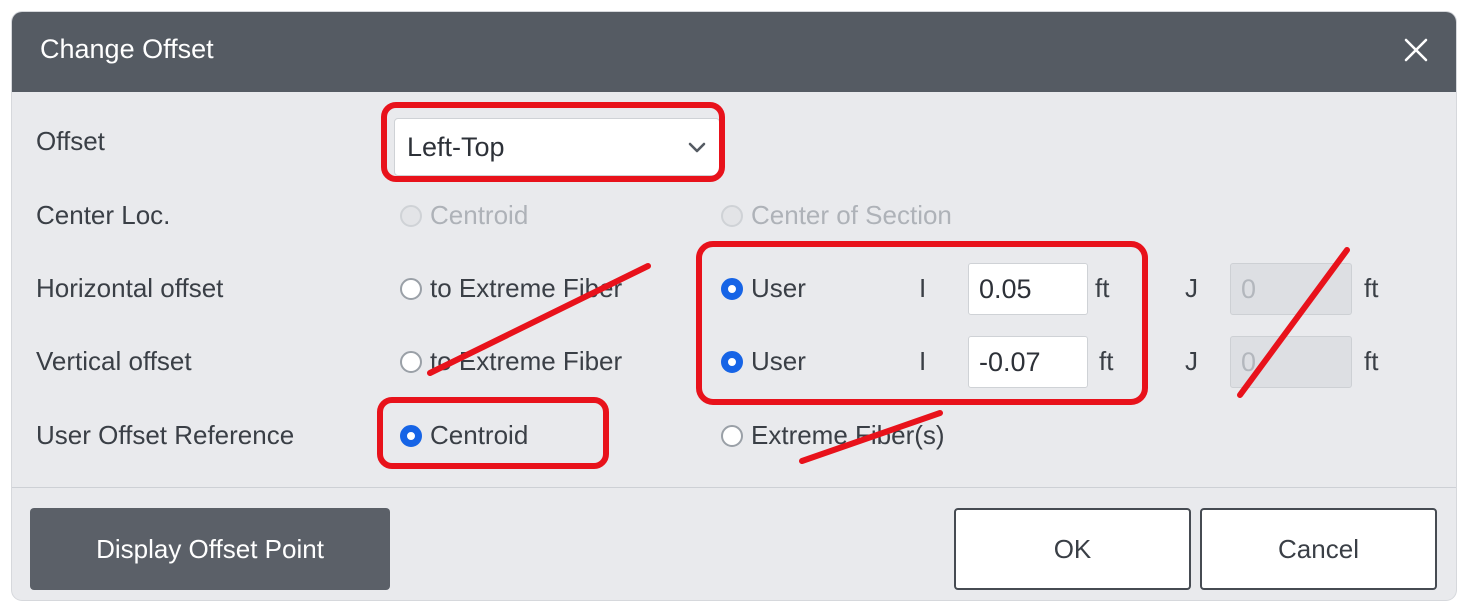 The height and width of the screenshot is (602, 1466). Describe the element at coordinates (1191, 361) in the screenshot. I see `vertical-j-label: J` at that location.